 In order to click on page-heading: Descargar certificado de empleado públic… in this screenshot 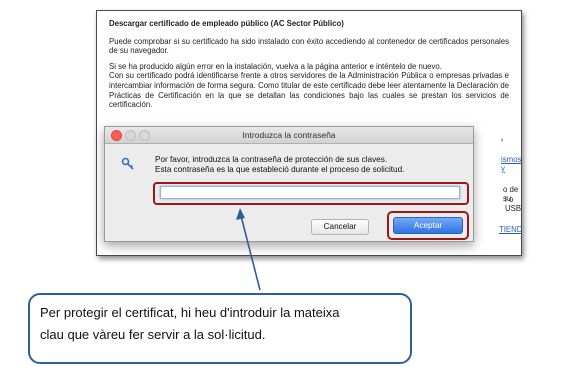, I will do `click(226, 23)`.